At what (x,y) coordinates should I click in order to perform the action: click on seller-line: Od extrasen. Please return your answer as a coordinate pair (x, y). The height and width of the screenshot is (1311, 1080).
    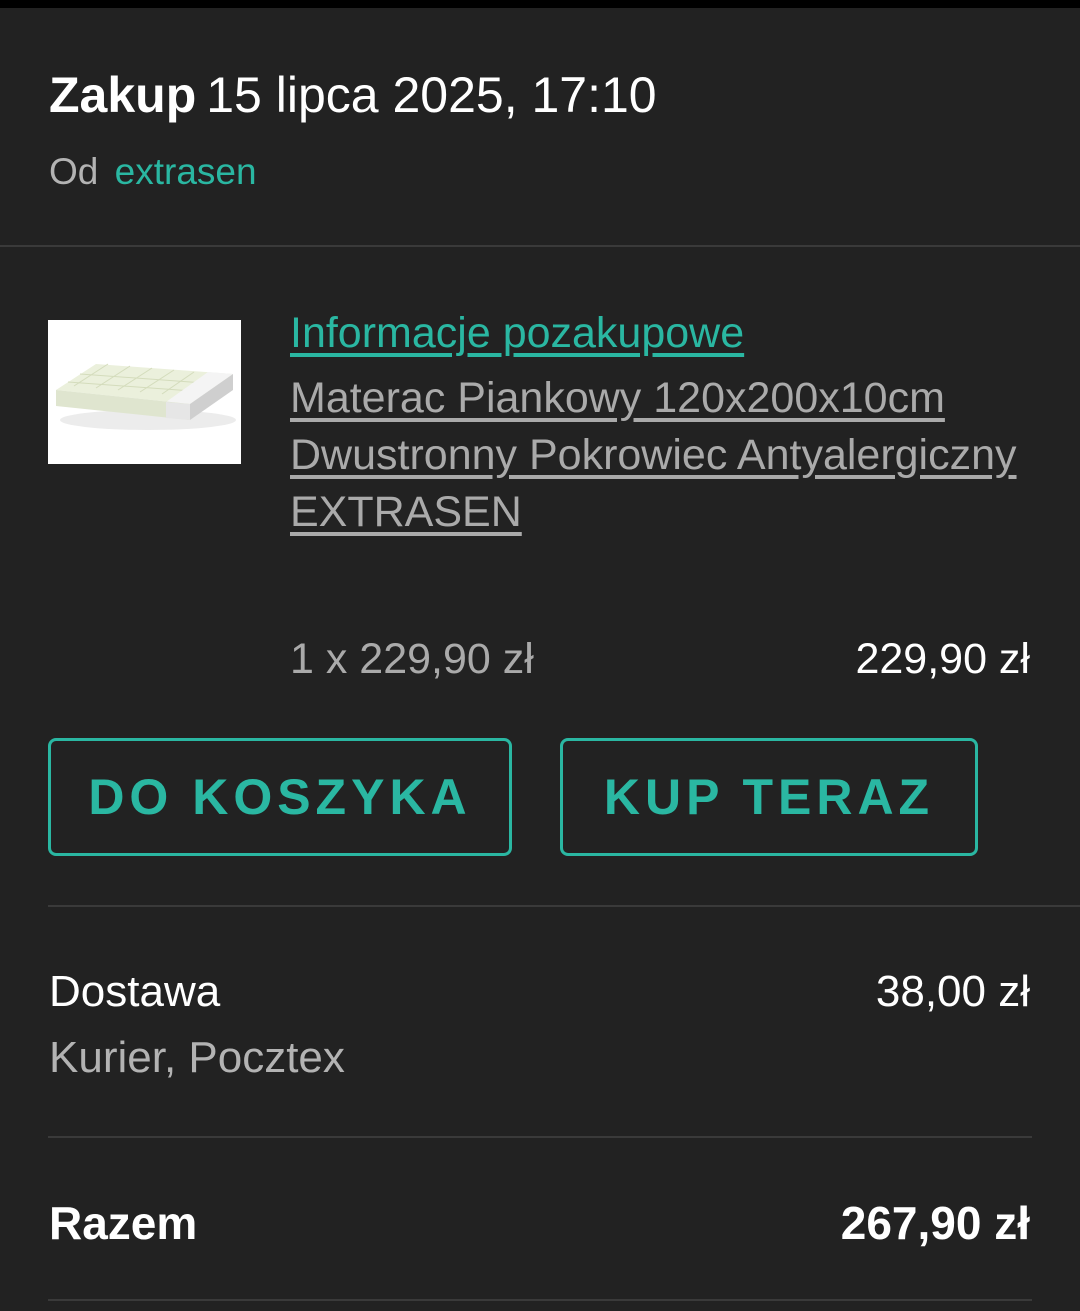
    Looking at the image, I should click on (153, 172).